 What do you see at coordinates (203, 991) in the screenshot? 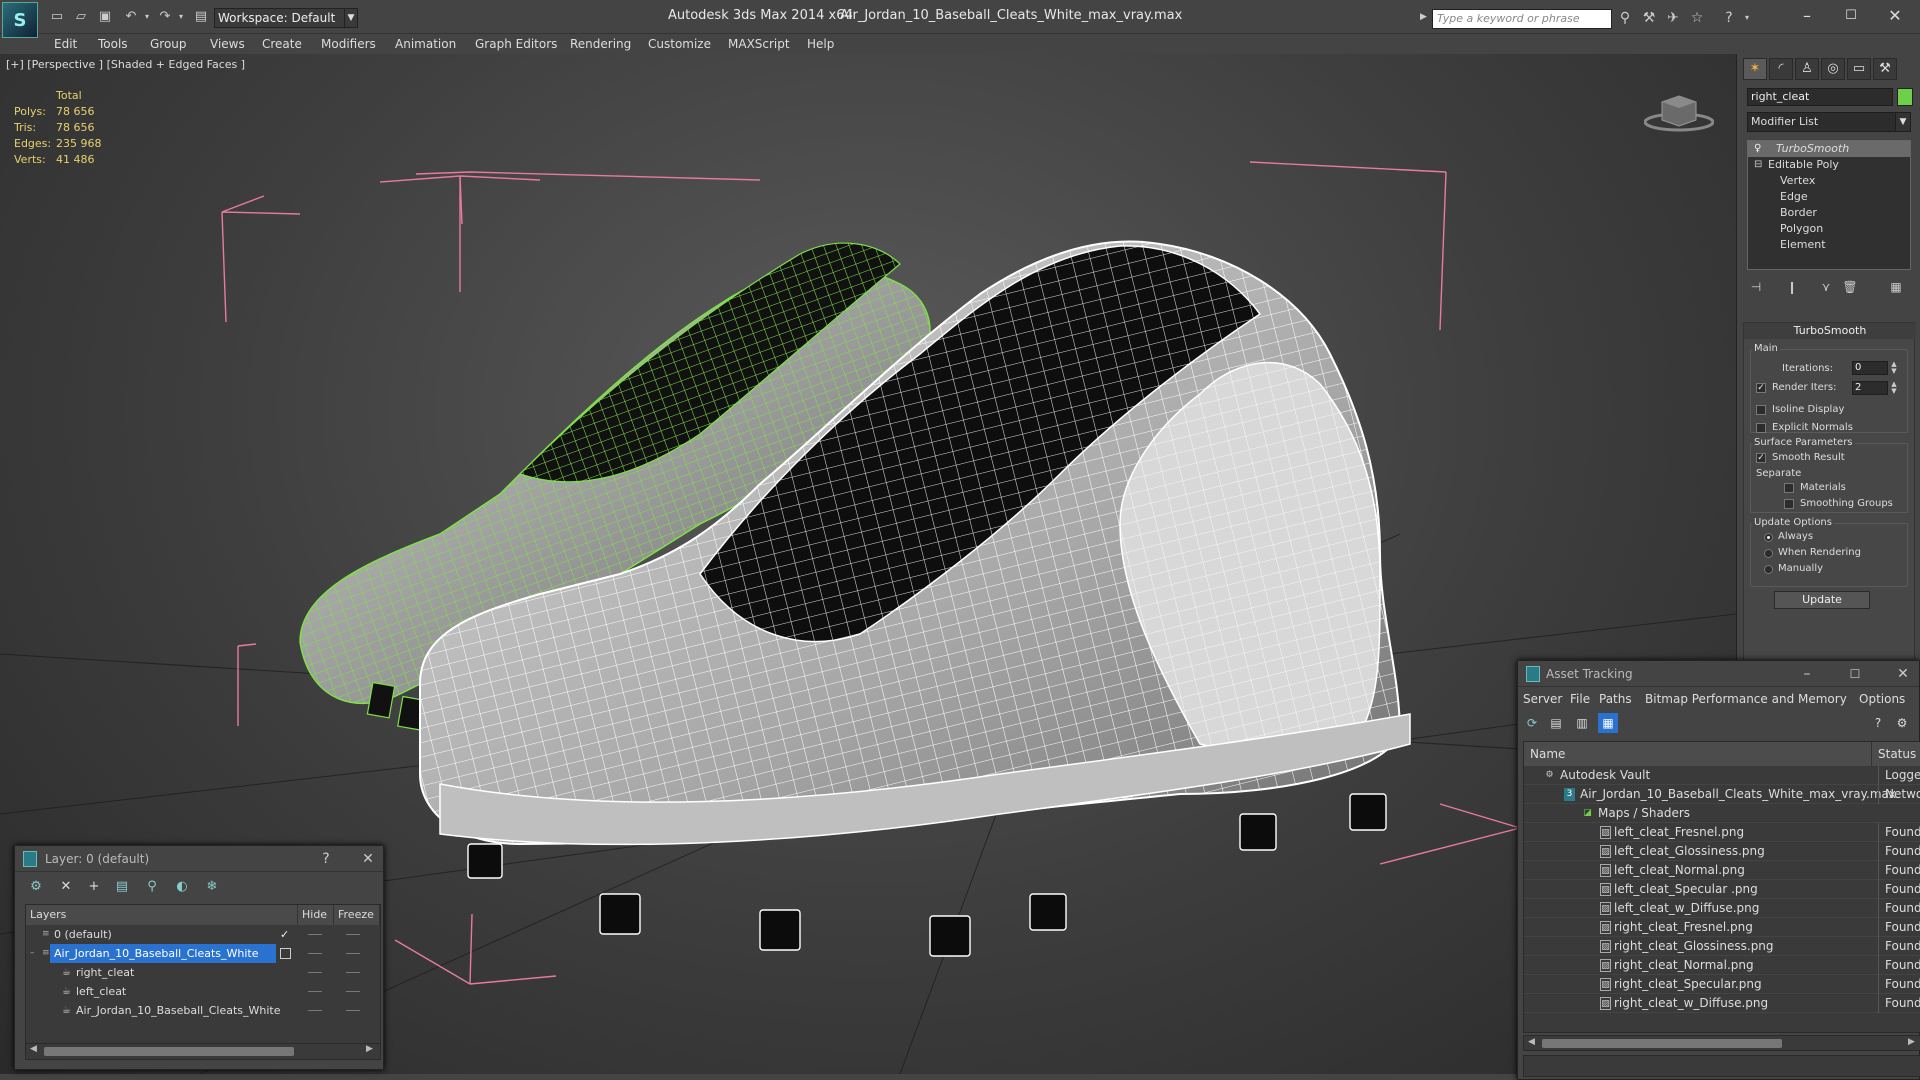
I see `layer-row: ☕ left_cleat` at bounding box center [203, 991].